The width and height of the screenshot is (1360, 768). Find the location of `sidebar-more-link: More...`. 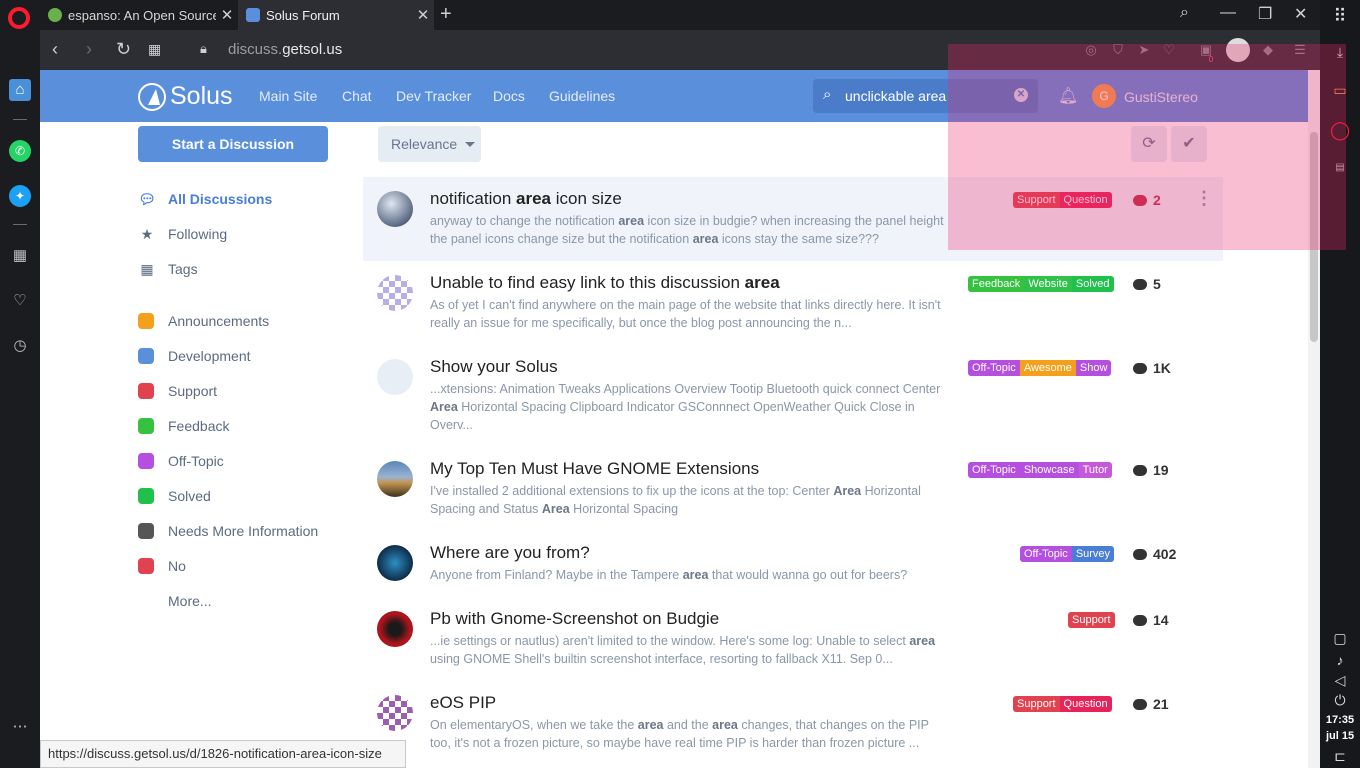

sidebar-more-link: More... is located at coordinates (190, 601).